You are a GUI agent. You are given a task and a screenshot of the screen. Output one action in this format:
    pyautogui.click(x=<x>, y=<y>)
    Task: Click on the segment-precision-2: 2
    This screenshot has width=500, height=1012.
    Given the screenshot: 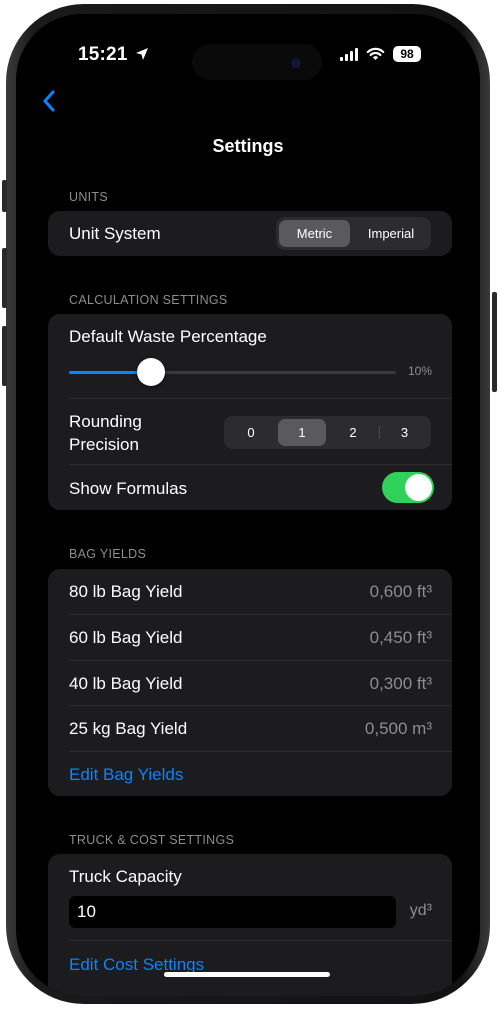 What is the action you would take?
    pyautogui.click(x=353, y=432)
    